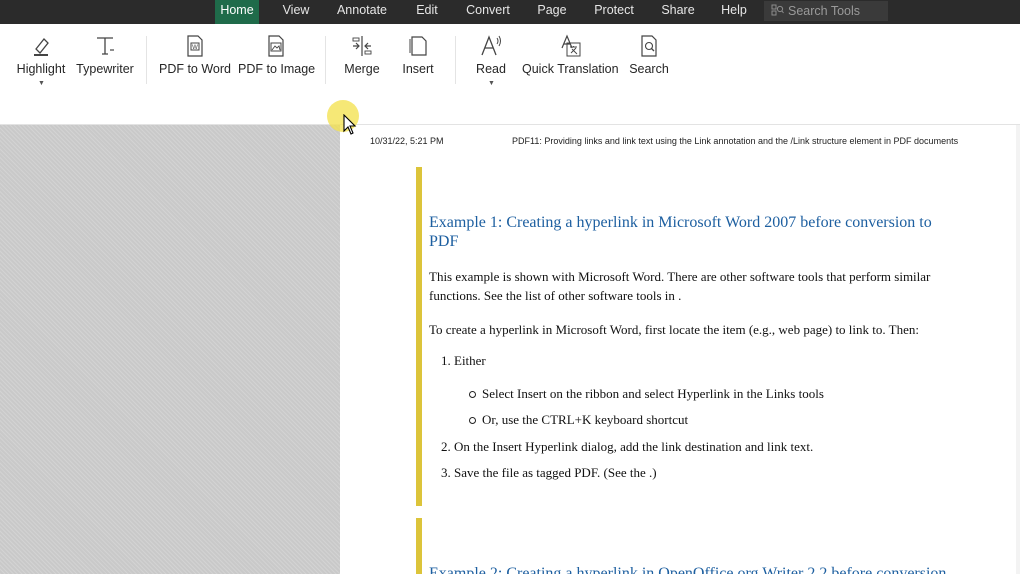  I want to click on insert-label: Insert, so click(418, 69).